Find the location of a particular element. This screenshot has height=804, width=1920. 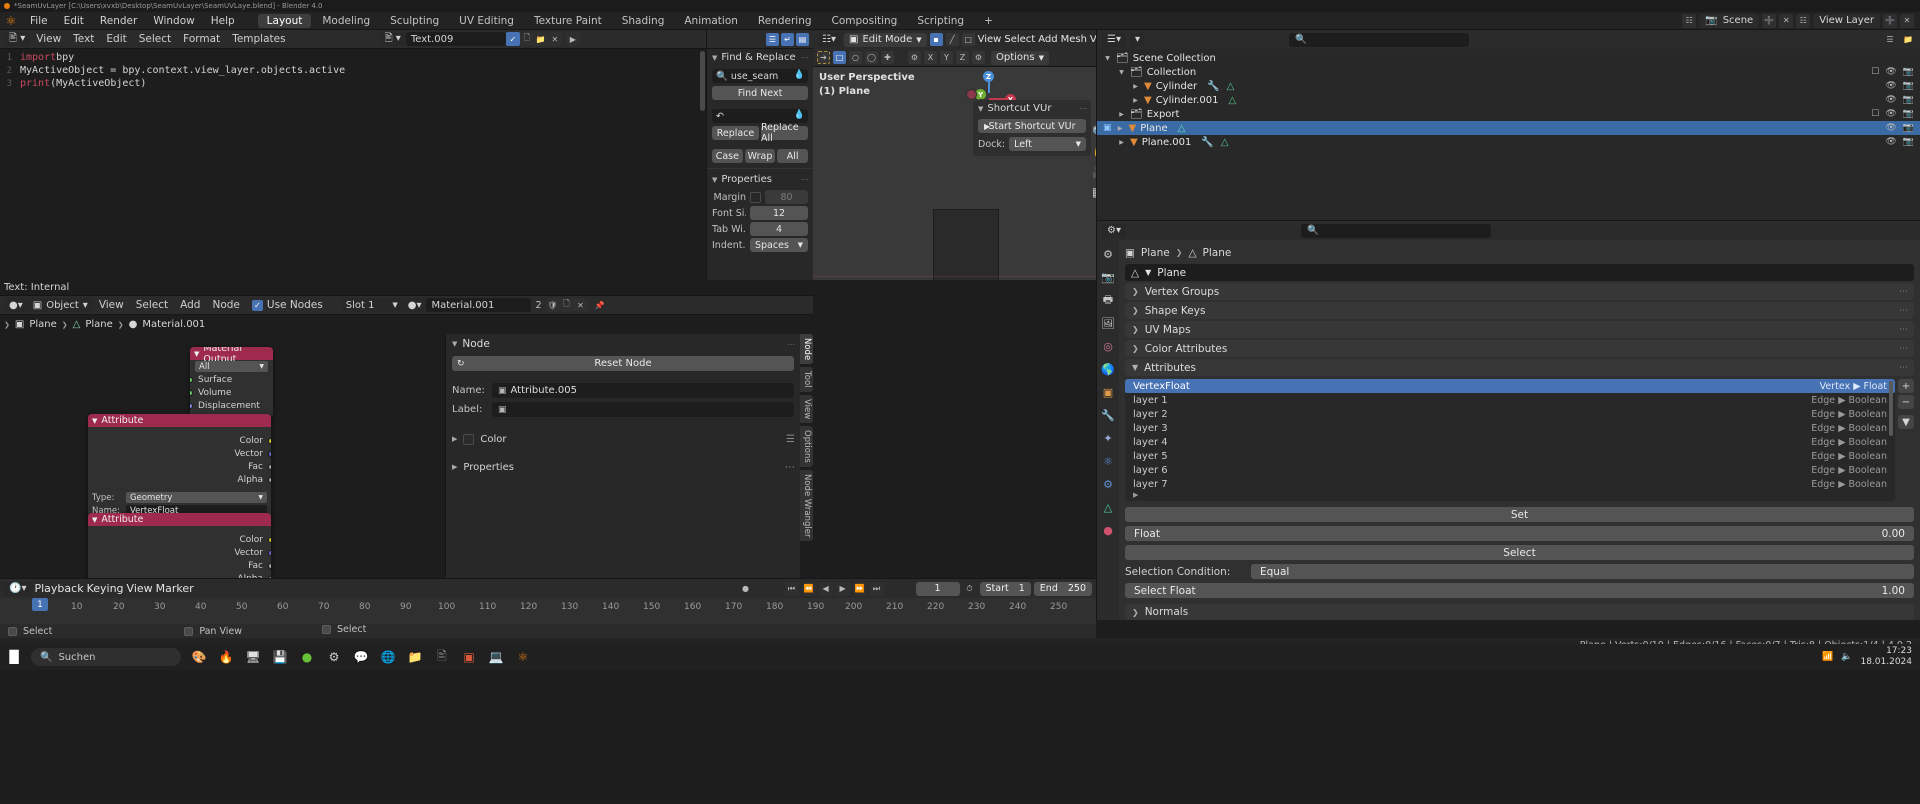

select-float-field: Select Float 1.00 is located at coordinates (1519, 590).